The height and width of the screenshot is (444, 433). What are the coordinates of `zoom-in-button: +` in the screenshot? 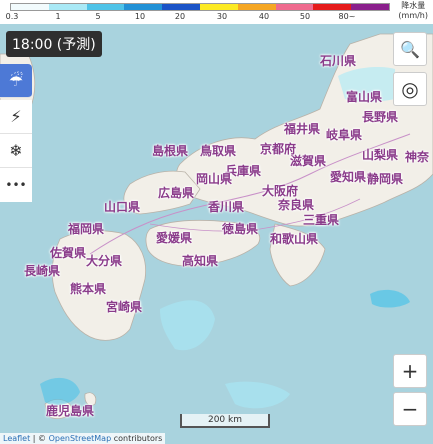 It's located at (410, 371).